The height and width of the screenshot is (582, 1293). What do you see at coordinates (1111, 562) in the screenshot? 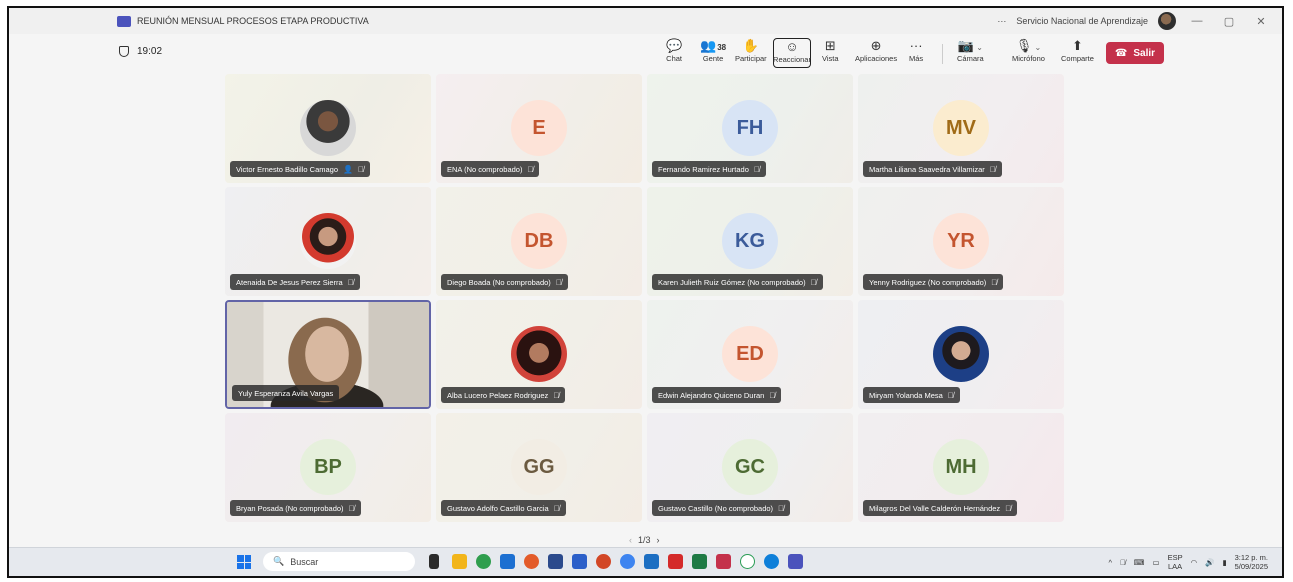
I see `chevron-up-icon: ^` at bounding box center [1111, 562].